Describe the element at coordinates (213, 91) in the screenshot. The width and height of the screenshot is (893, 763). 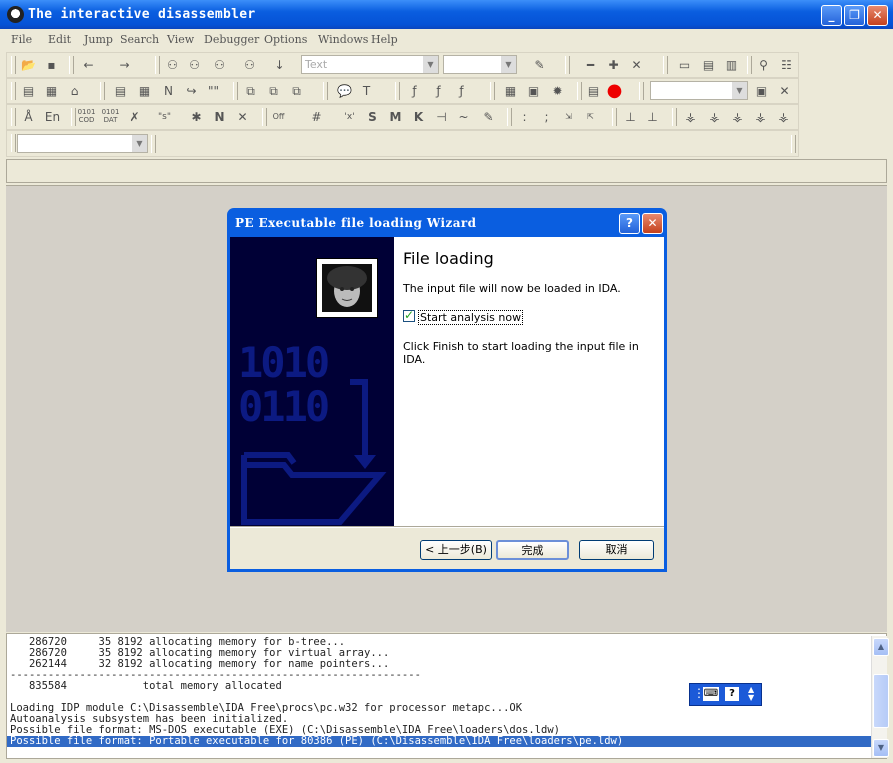
I see `strings-icon: ""` at that location.